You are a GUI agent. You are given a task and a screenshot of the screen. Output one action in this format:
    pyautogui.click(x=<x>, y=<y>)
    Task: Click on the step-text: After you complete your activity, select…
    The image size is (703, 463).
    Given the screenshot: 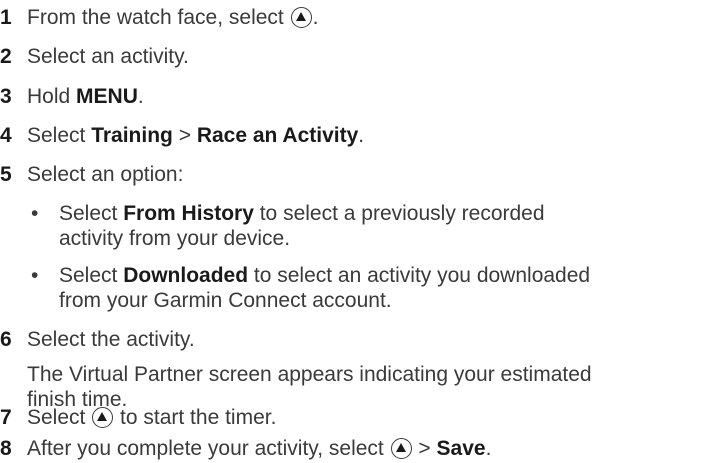 What is the action you would take?
    pyautogui.click(x=259, y=449)
    